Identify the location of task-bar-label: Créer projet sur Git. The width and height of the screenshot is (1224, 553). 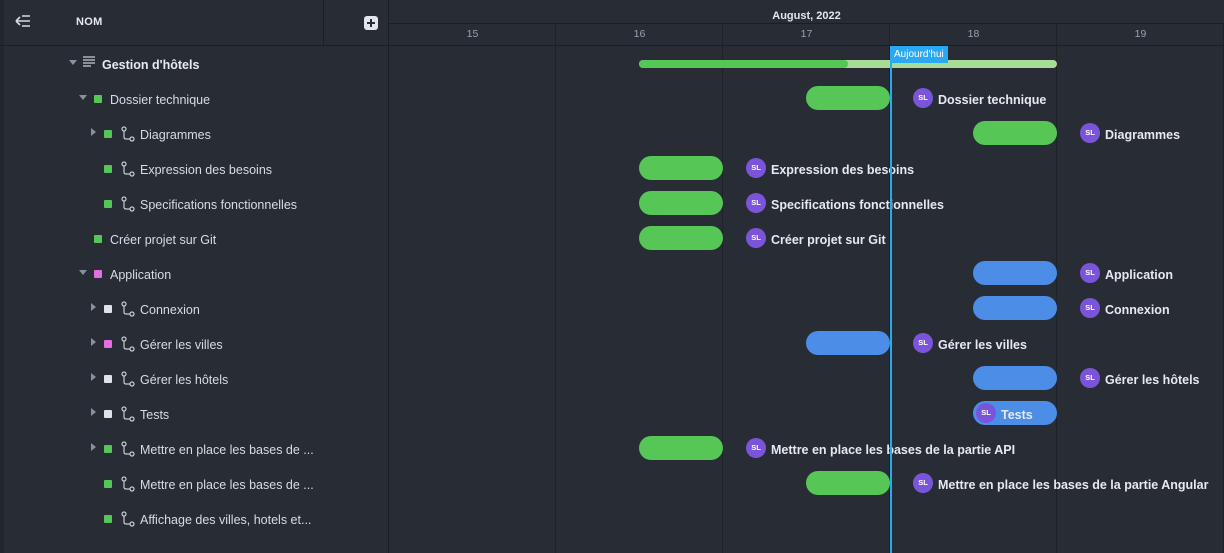
(828, 240).